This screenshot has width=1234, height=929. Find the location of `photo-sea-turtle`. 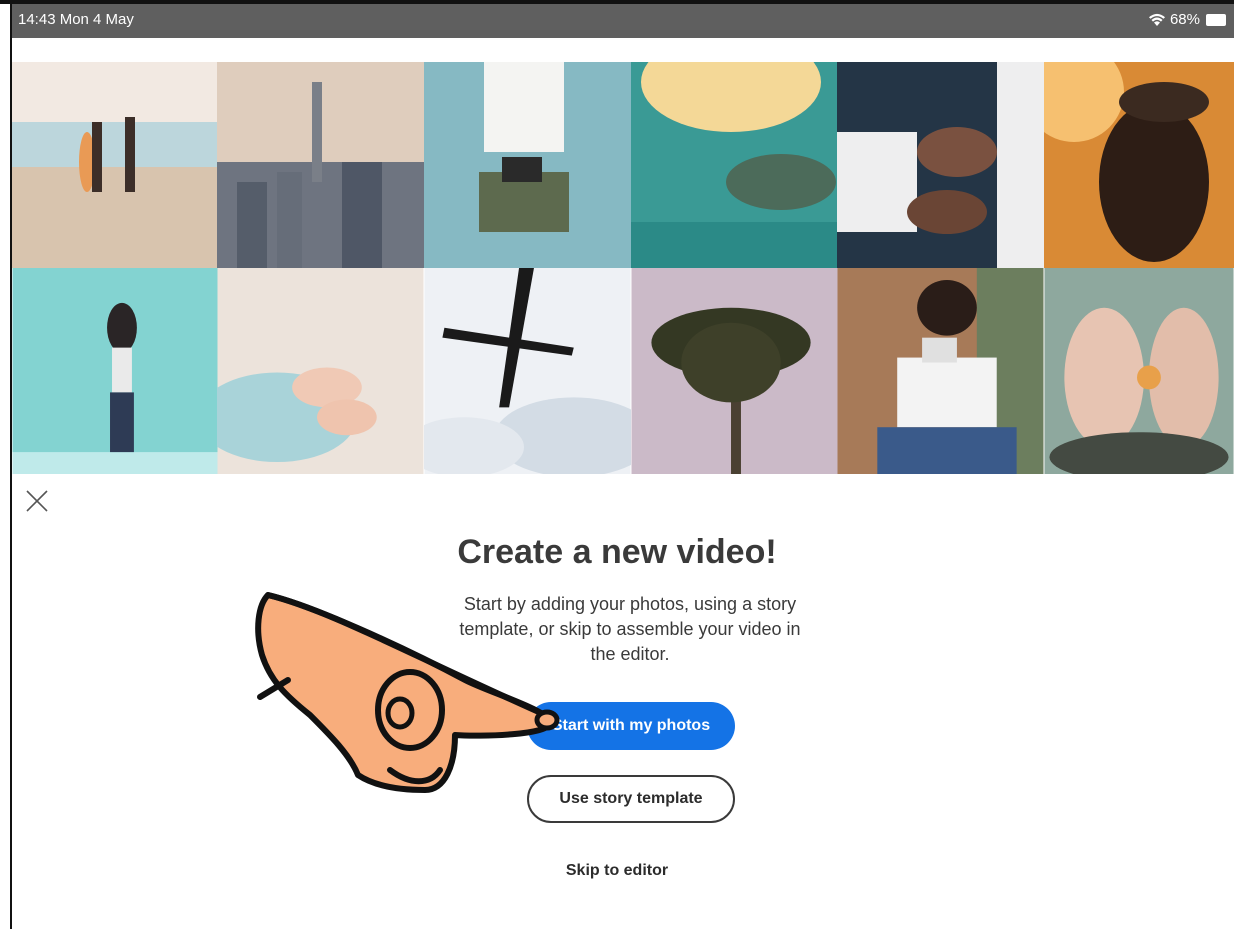

photo-sea-turtle is located at coordinates (734, 165).